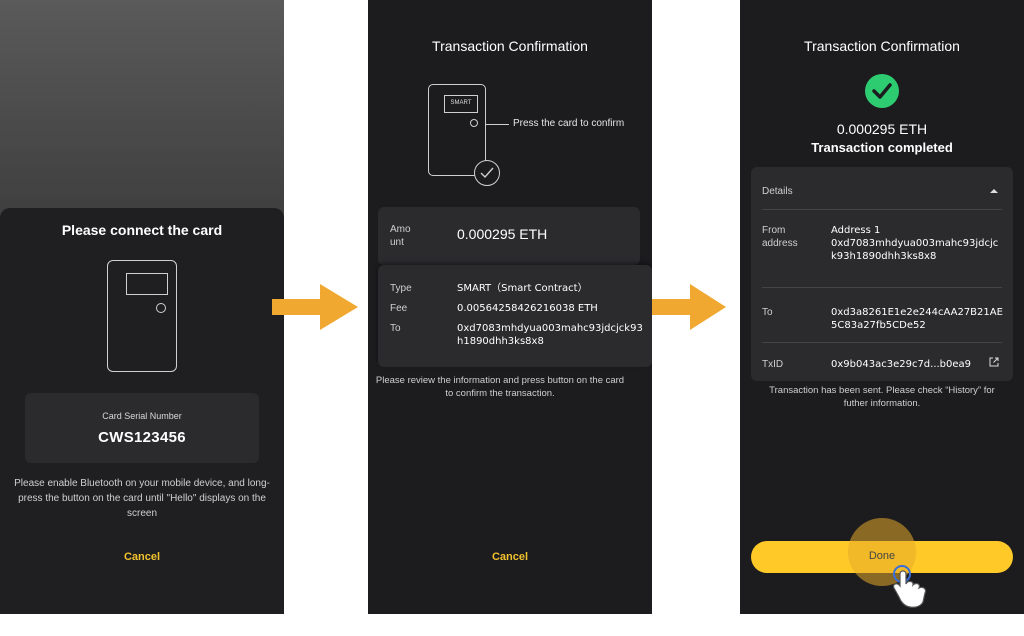  I want to click on card-display: SMART, so click(461, 104).